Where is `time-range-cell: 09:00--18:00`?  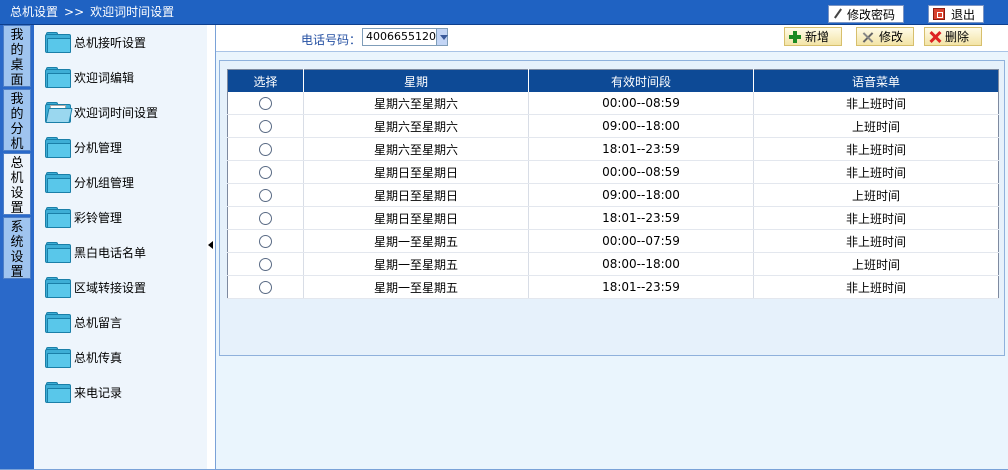 time-range-cell: 09:00--18:00 is located at coordinates (641, 195).